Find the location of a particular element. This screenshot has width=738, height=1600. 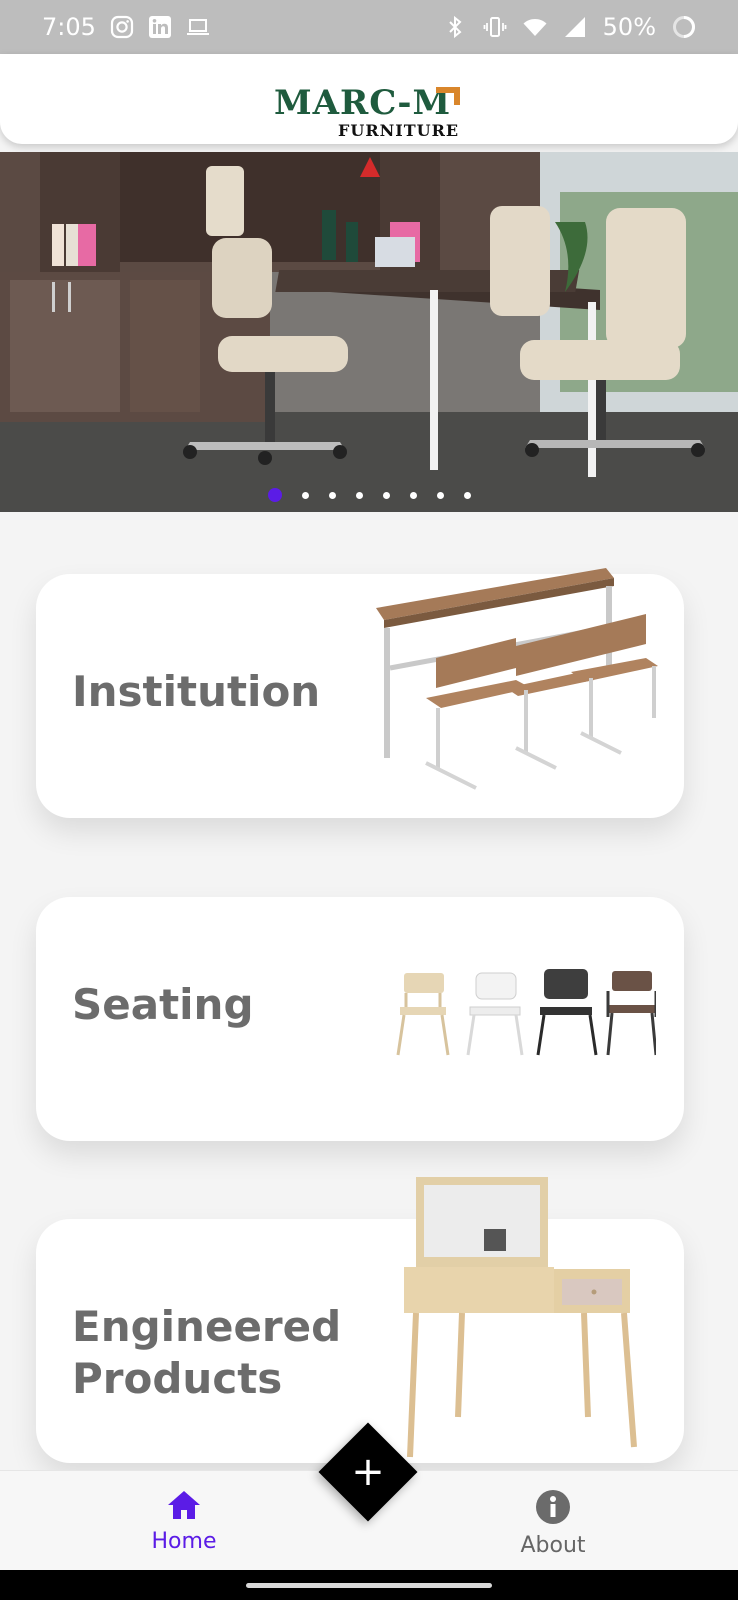

nav-home: Home is located at coordinates (184, 1521).